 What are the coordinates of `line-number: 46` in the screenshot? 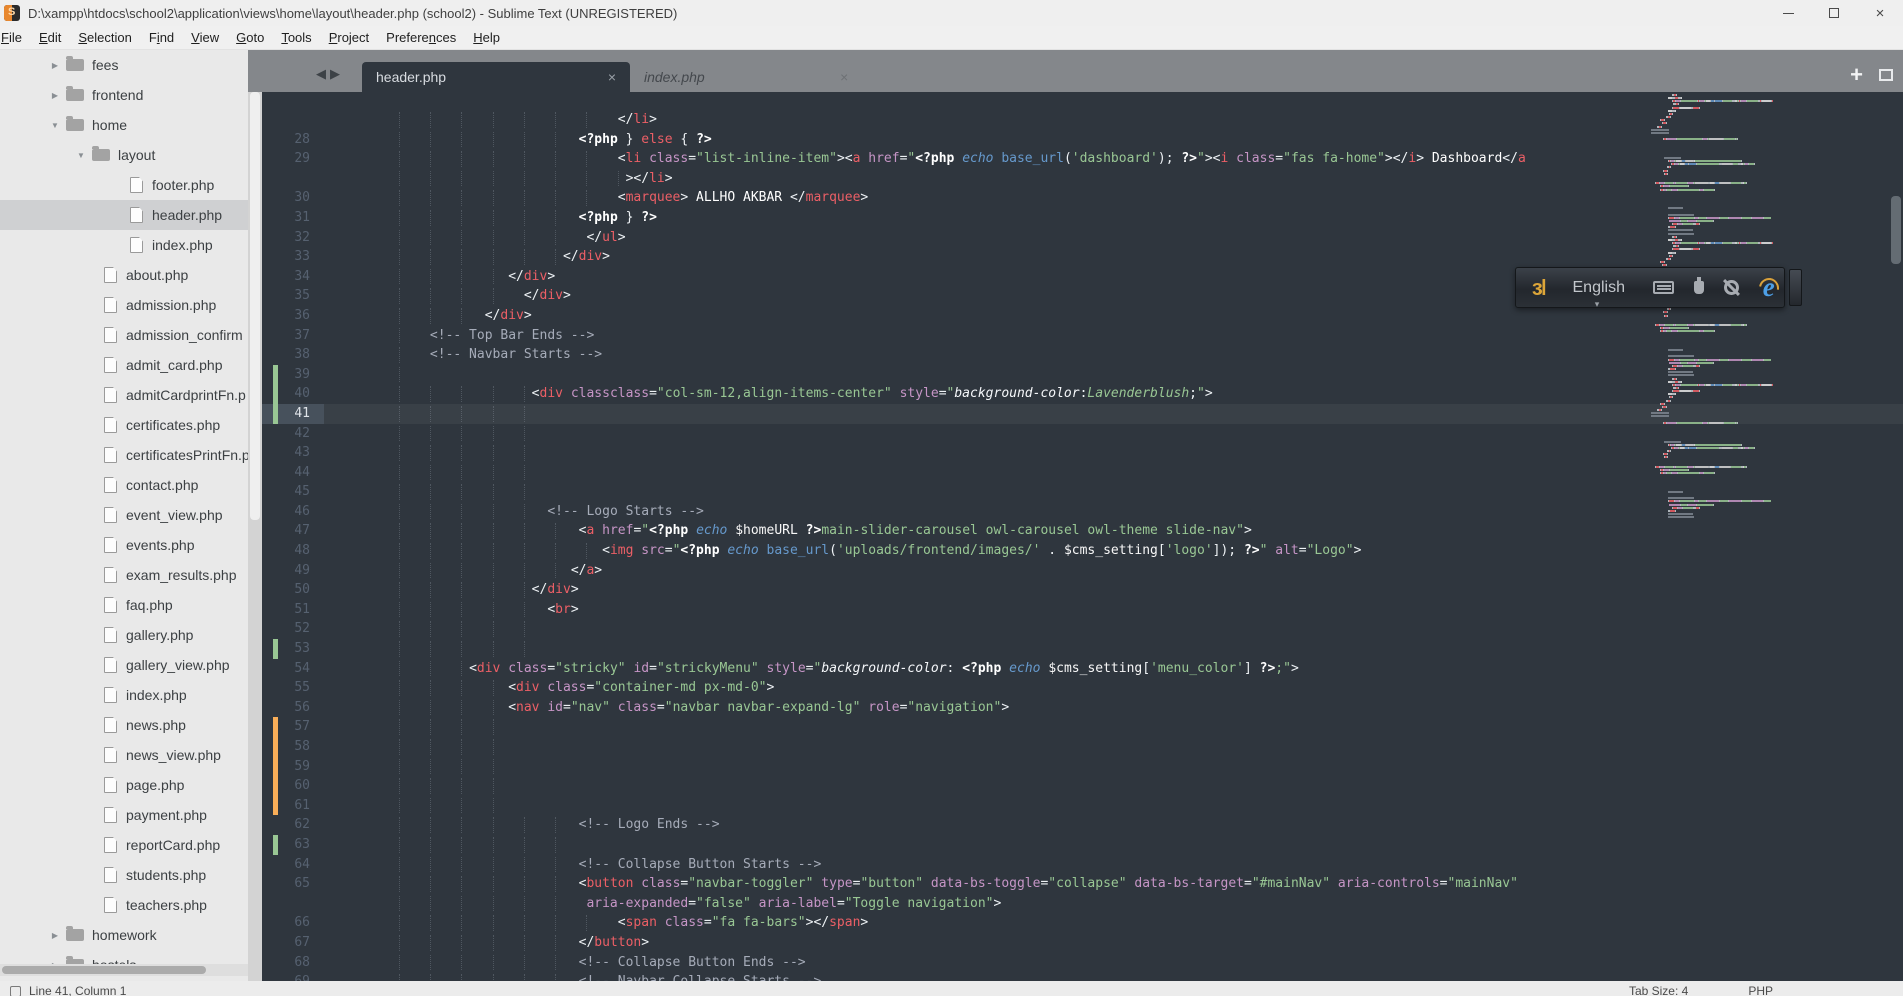 It's located at (293, 512).